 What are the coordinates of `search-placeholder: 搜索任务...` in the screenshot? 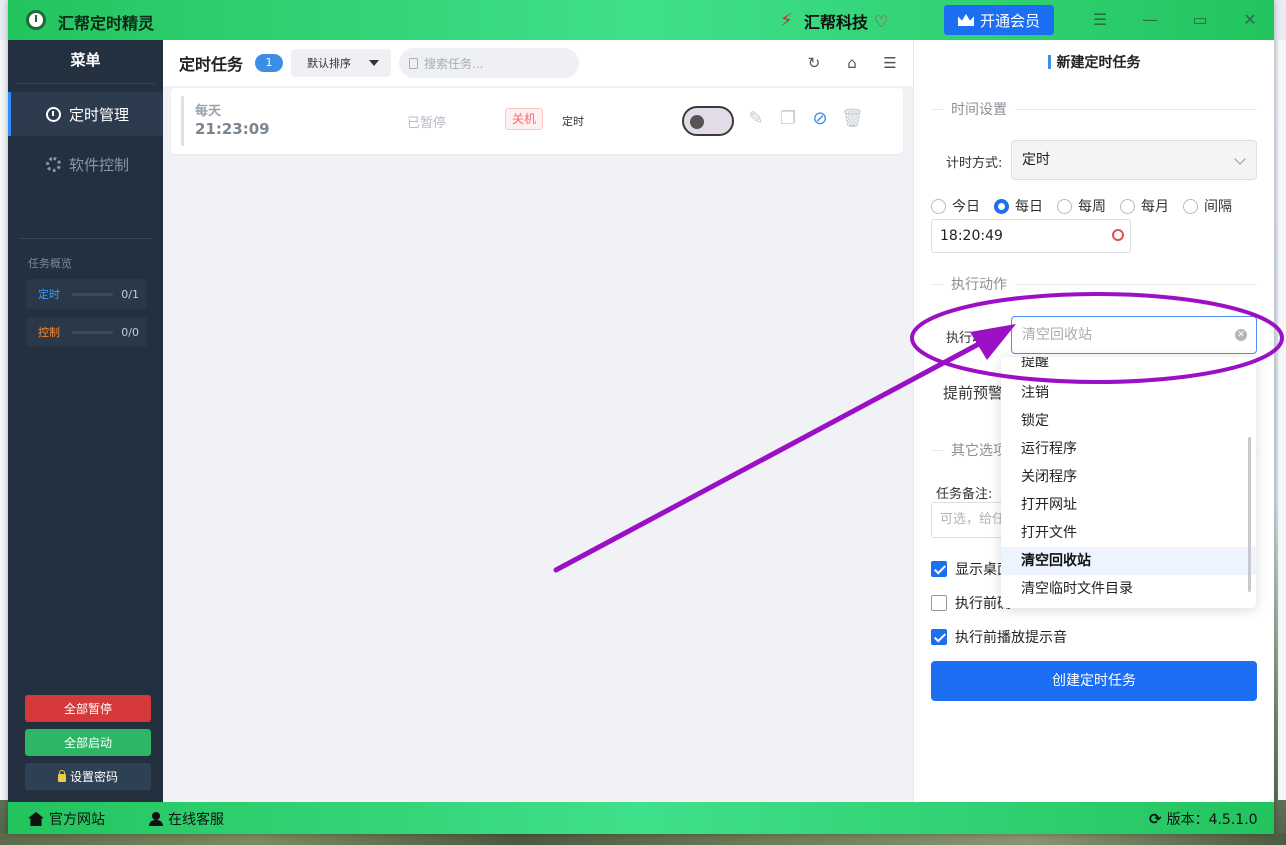 It's located at (454, 63).